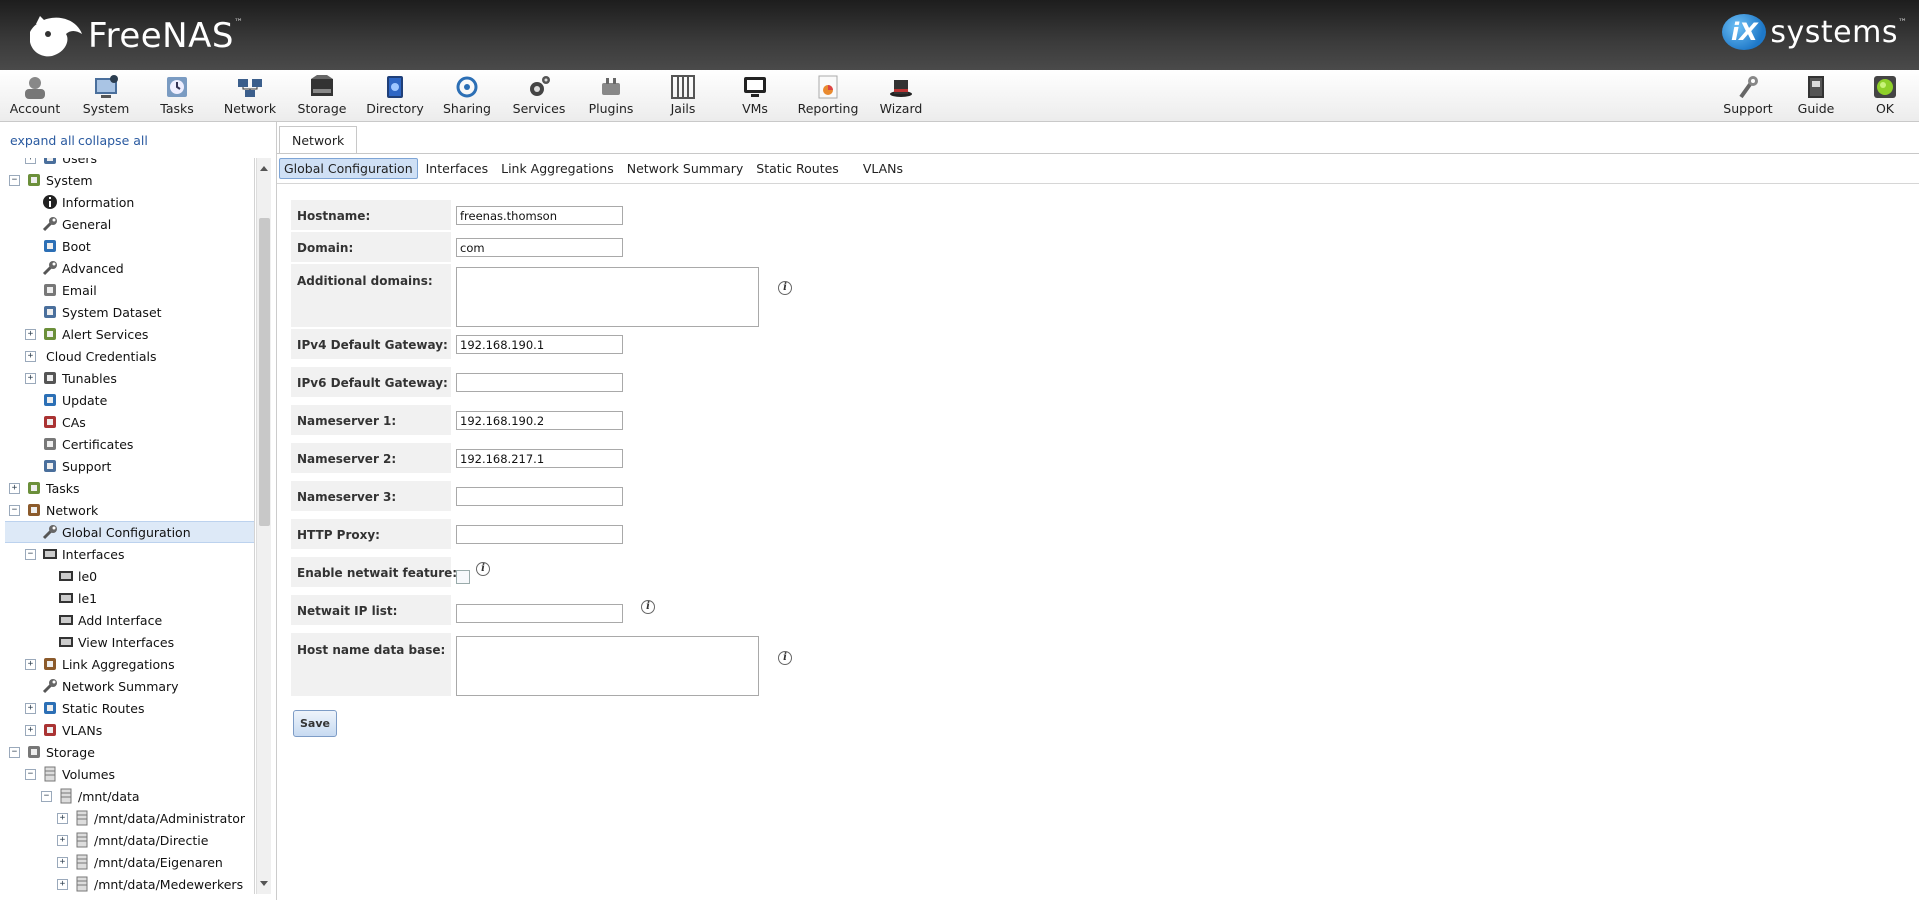 Image resolution: width=1919 pixels, height=900 pixels. I want to click on save-button: Save, so click(315, 723).